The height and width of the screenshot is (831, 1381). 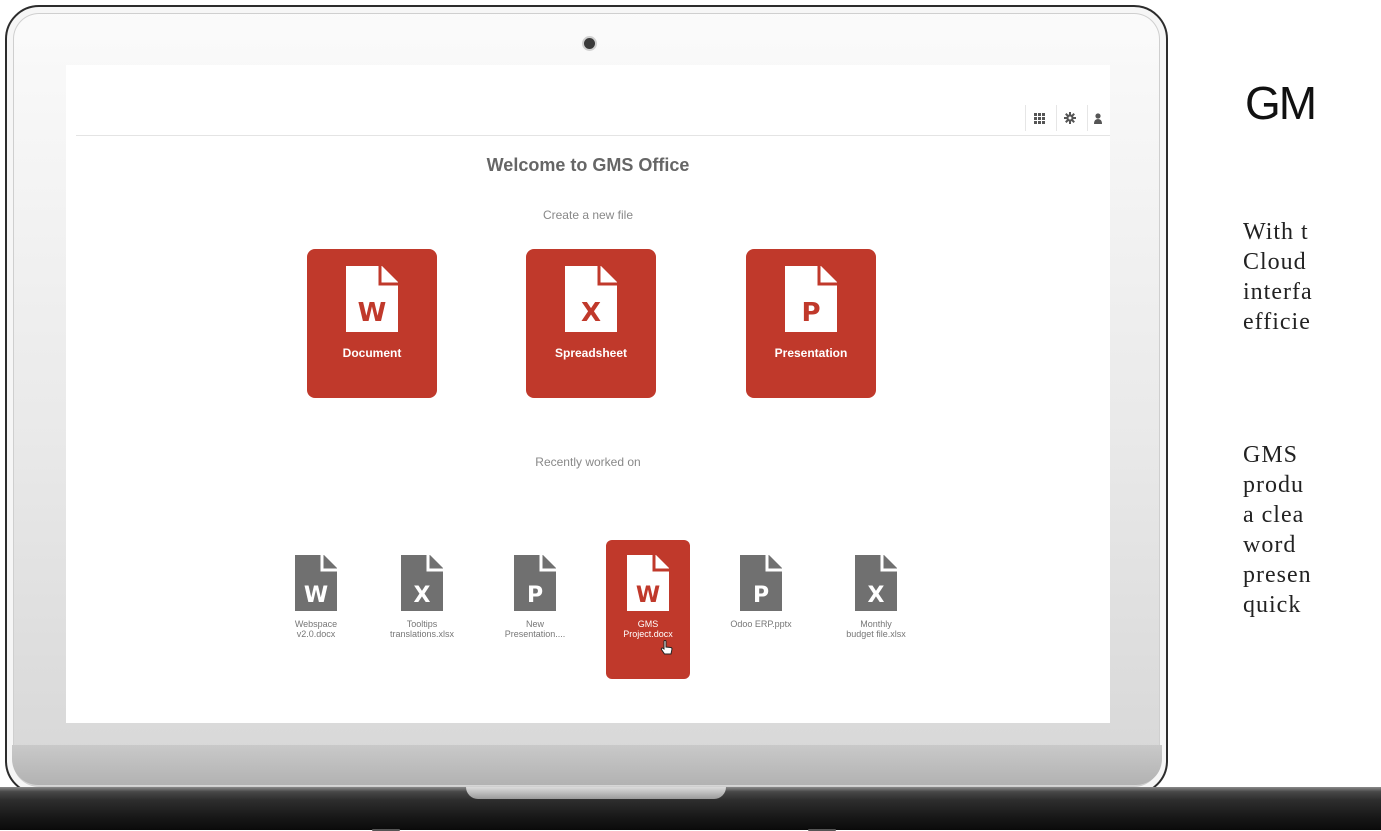 I want to click on side-text-line: interfa, so click(x=1278, y=292).